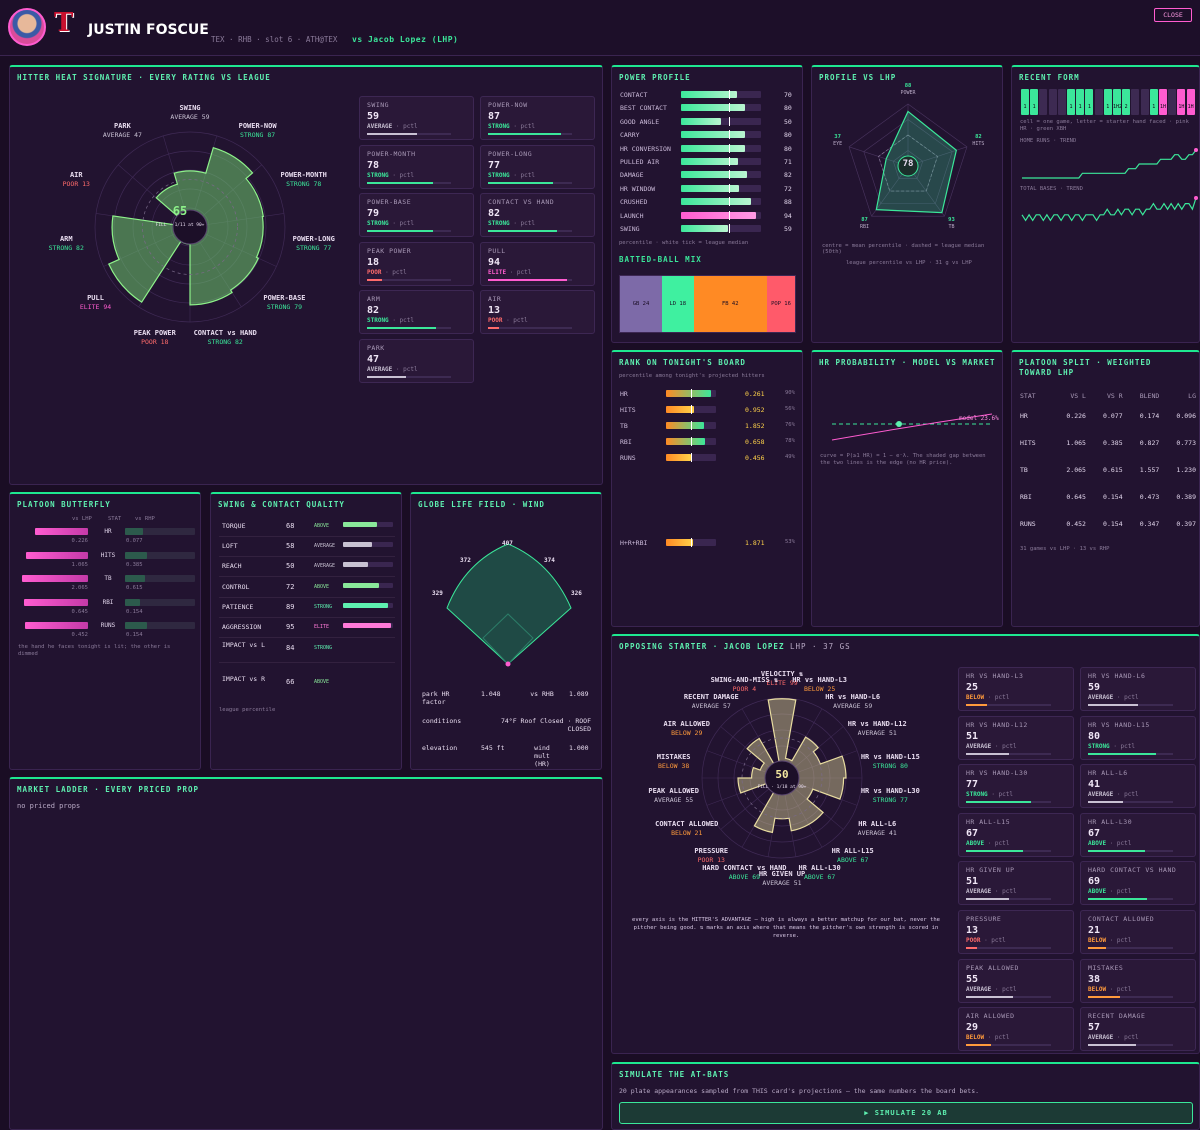  I want to click on heat-card: POWER-MONTH 78 STRONG · pctl, so click(416, 166).